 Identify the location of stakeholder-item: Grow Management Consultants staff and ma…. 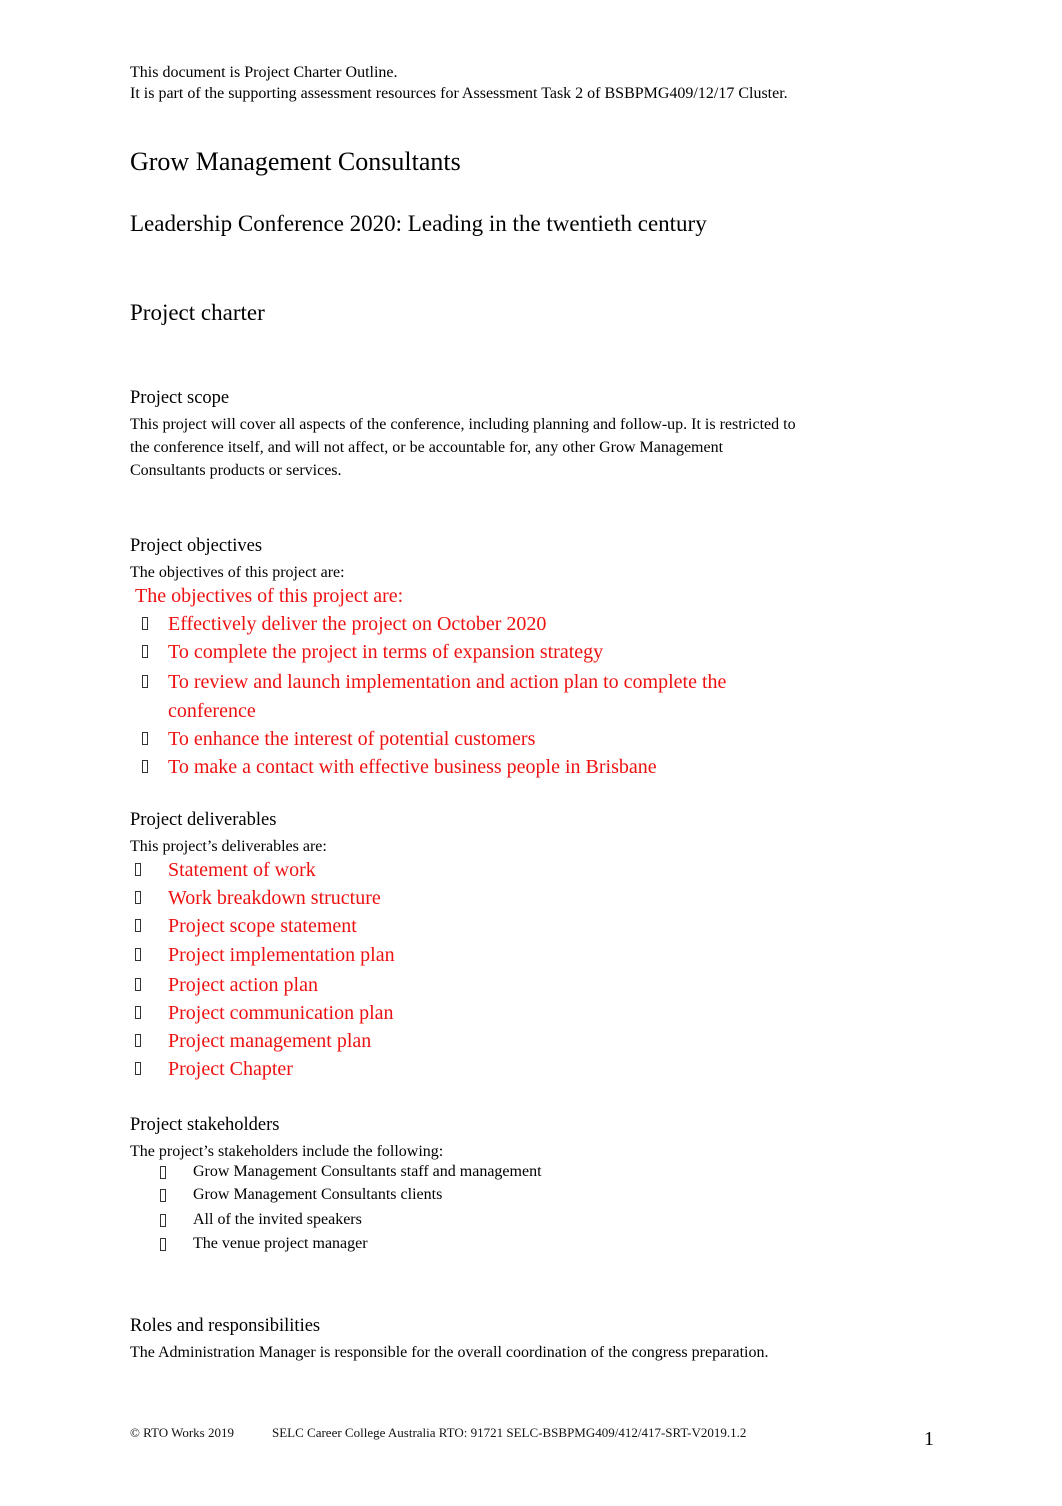
(367, 1171).